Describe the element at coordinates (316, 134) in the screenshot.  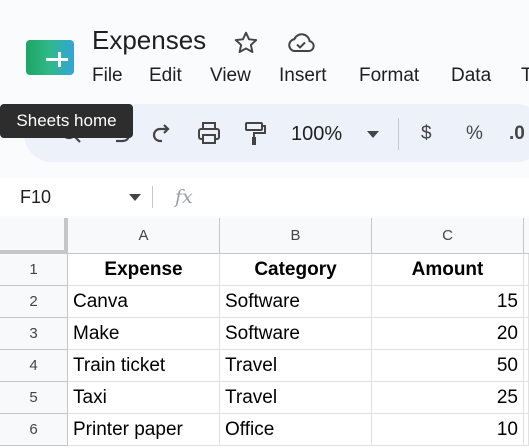
I see `zoom-select: 100%` at that location.